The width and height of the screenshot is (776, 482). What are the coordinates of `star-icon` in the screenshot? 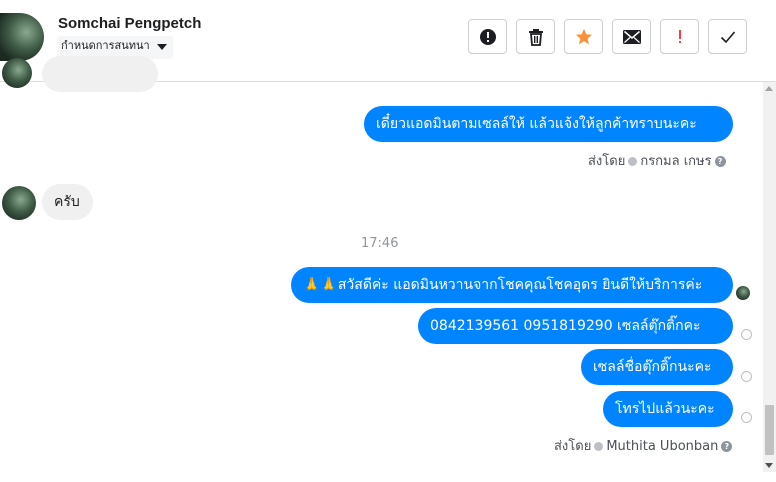 It's located at (583, 36).